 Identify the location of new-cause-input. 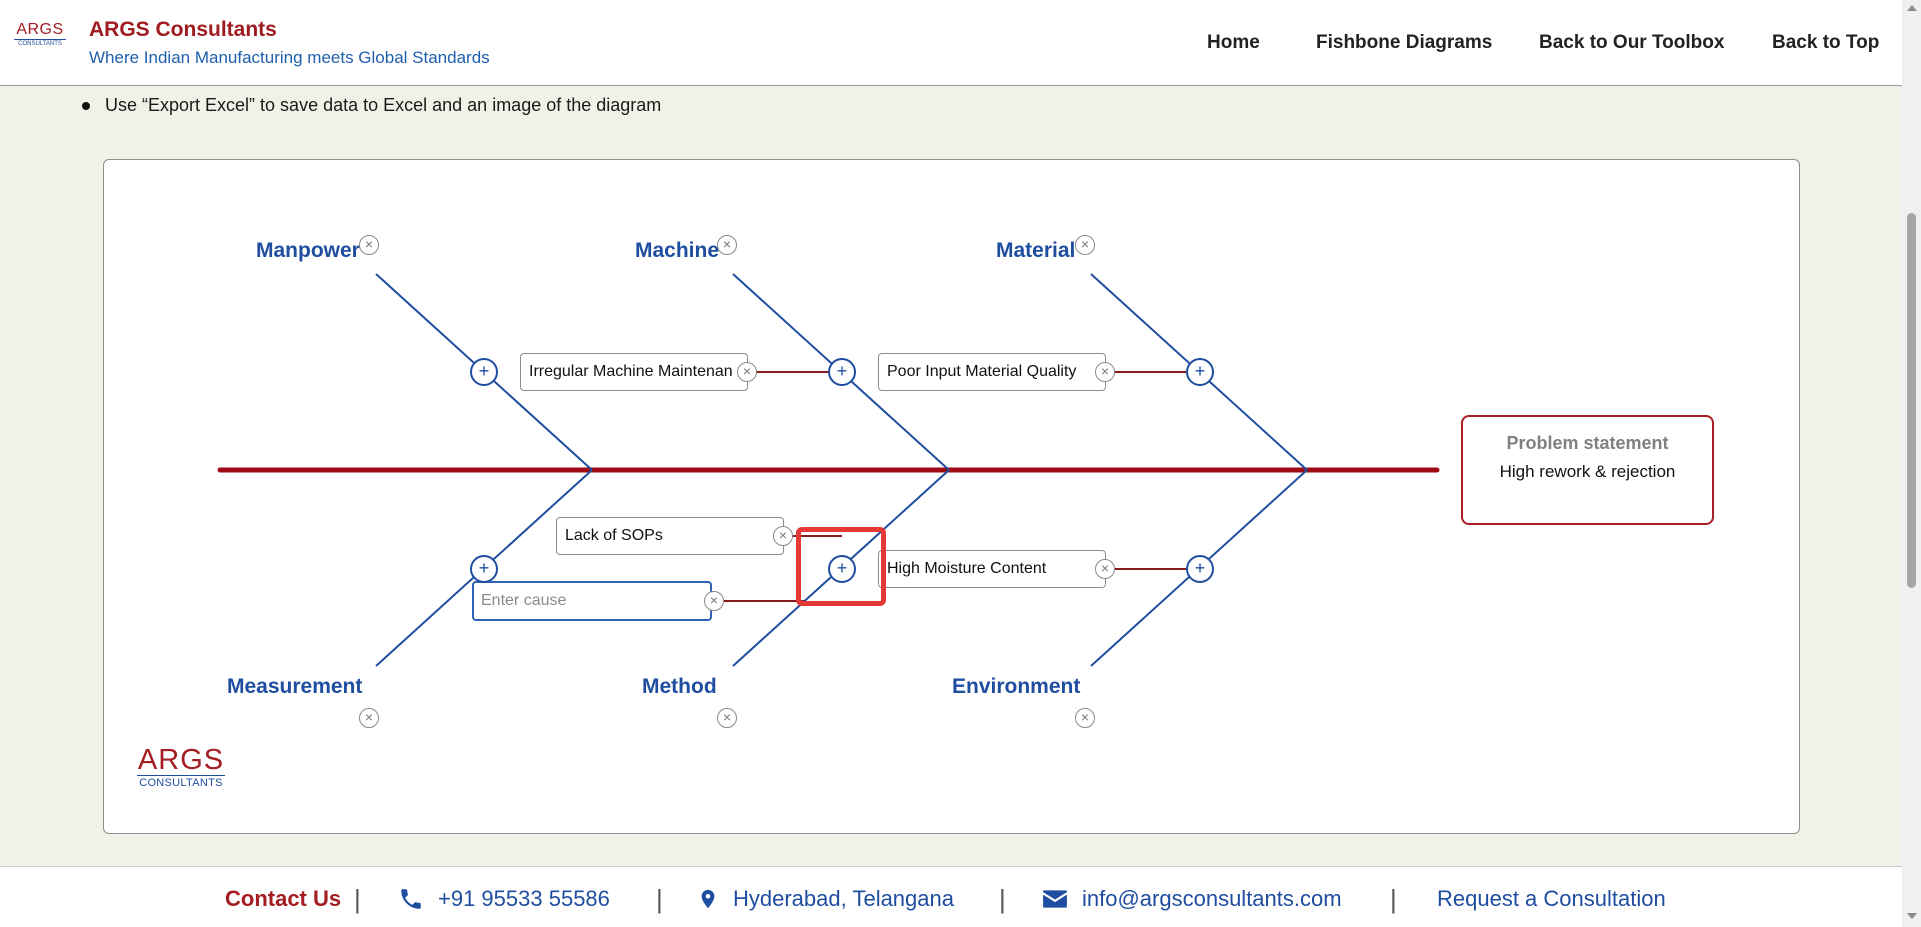
(592, 601).